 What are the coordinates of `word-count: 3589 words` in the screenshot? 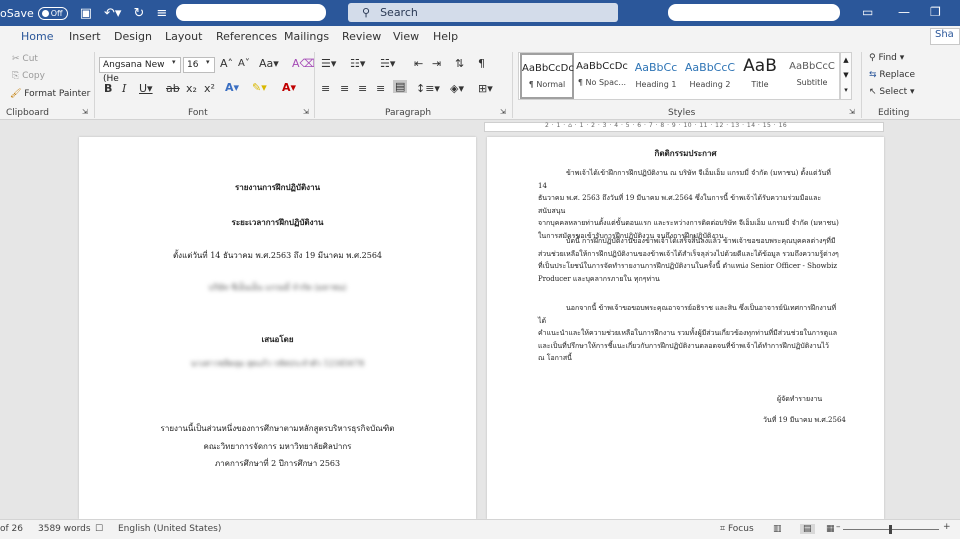 It's located at (64, 529).